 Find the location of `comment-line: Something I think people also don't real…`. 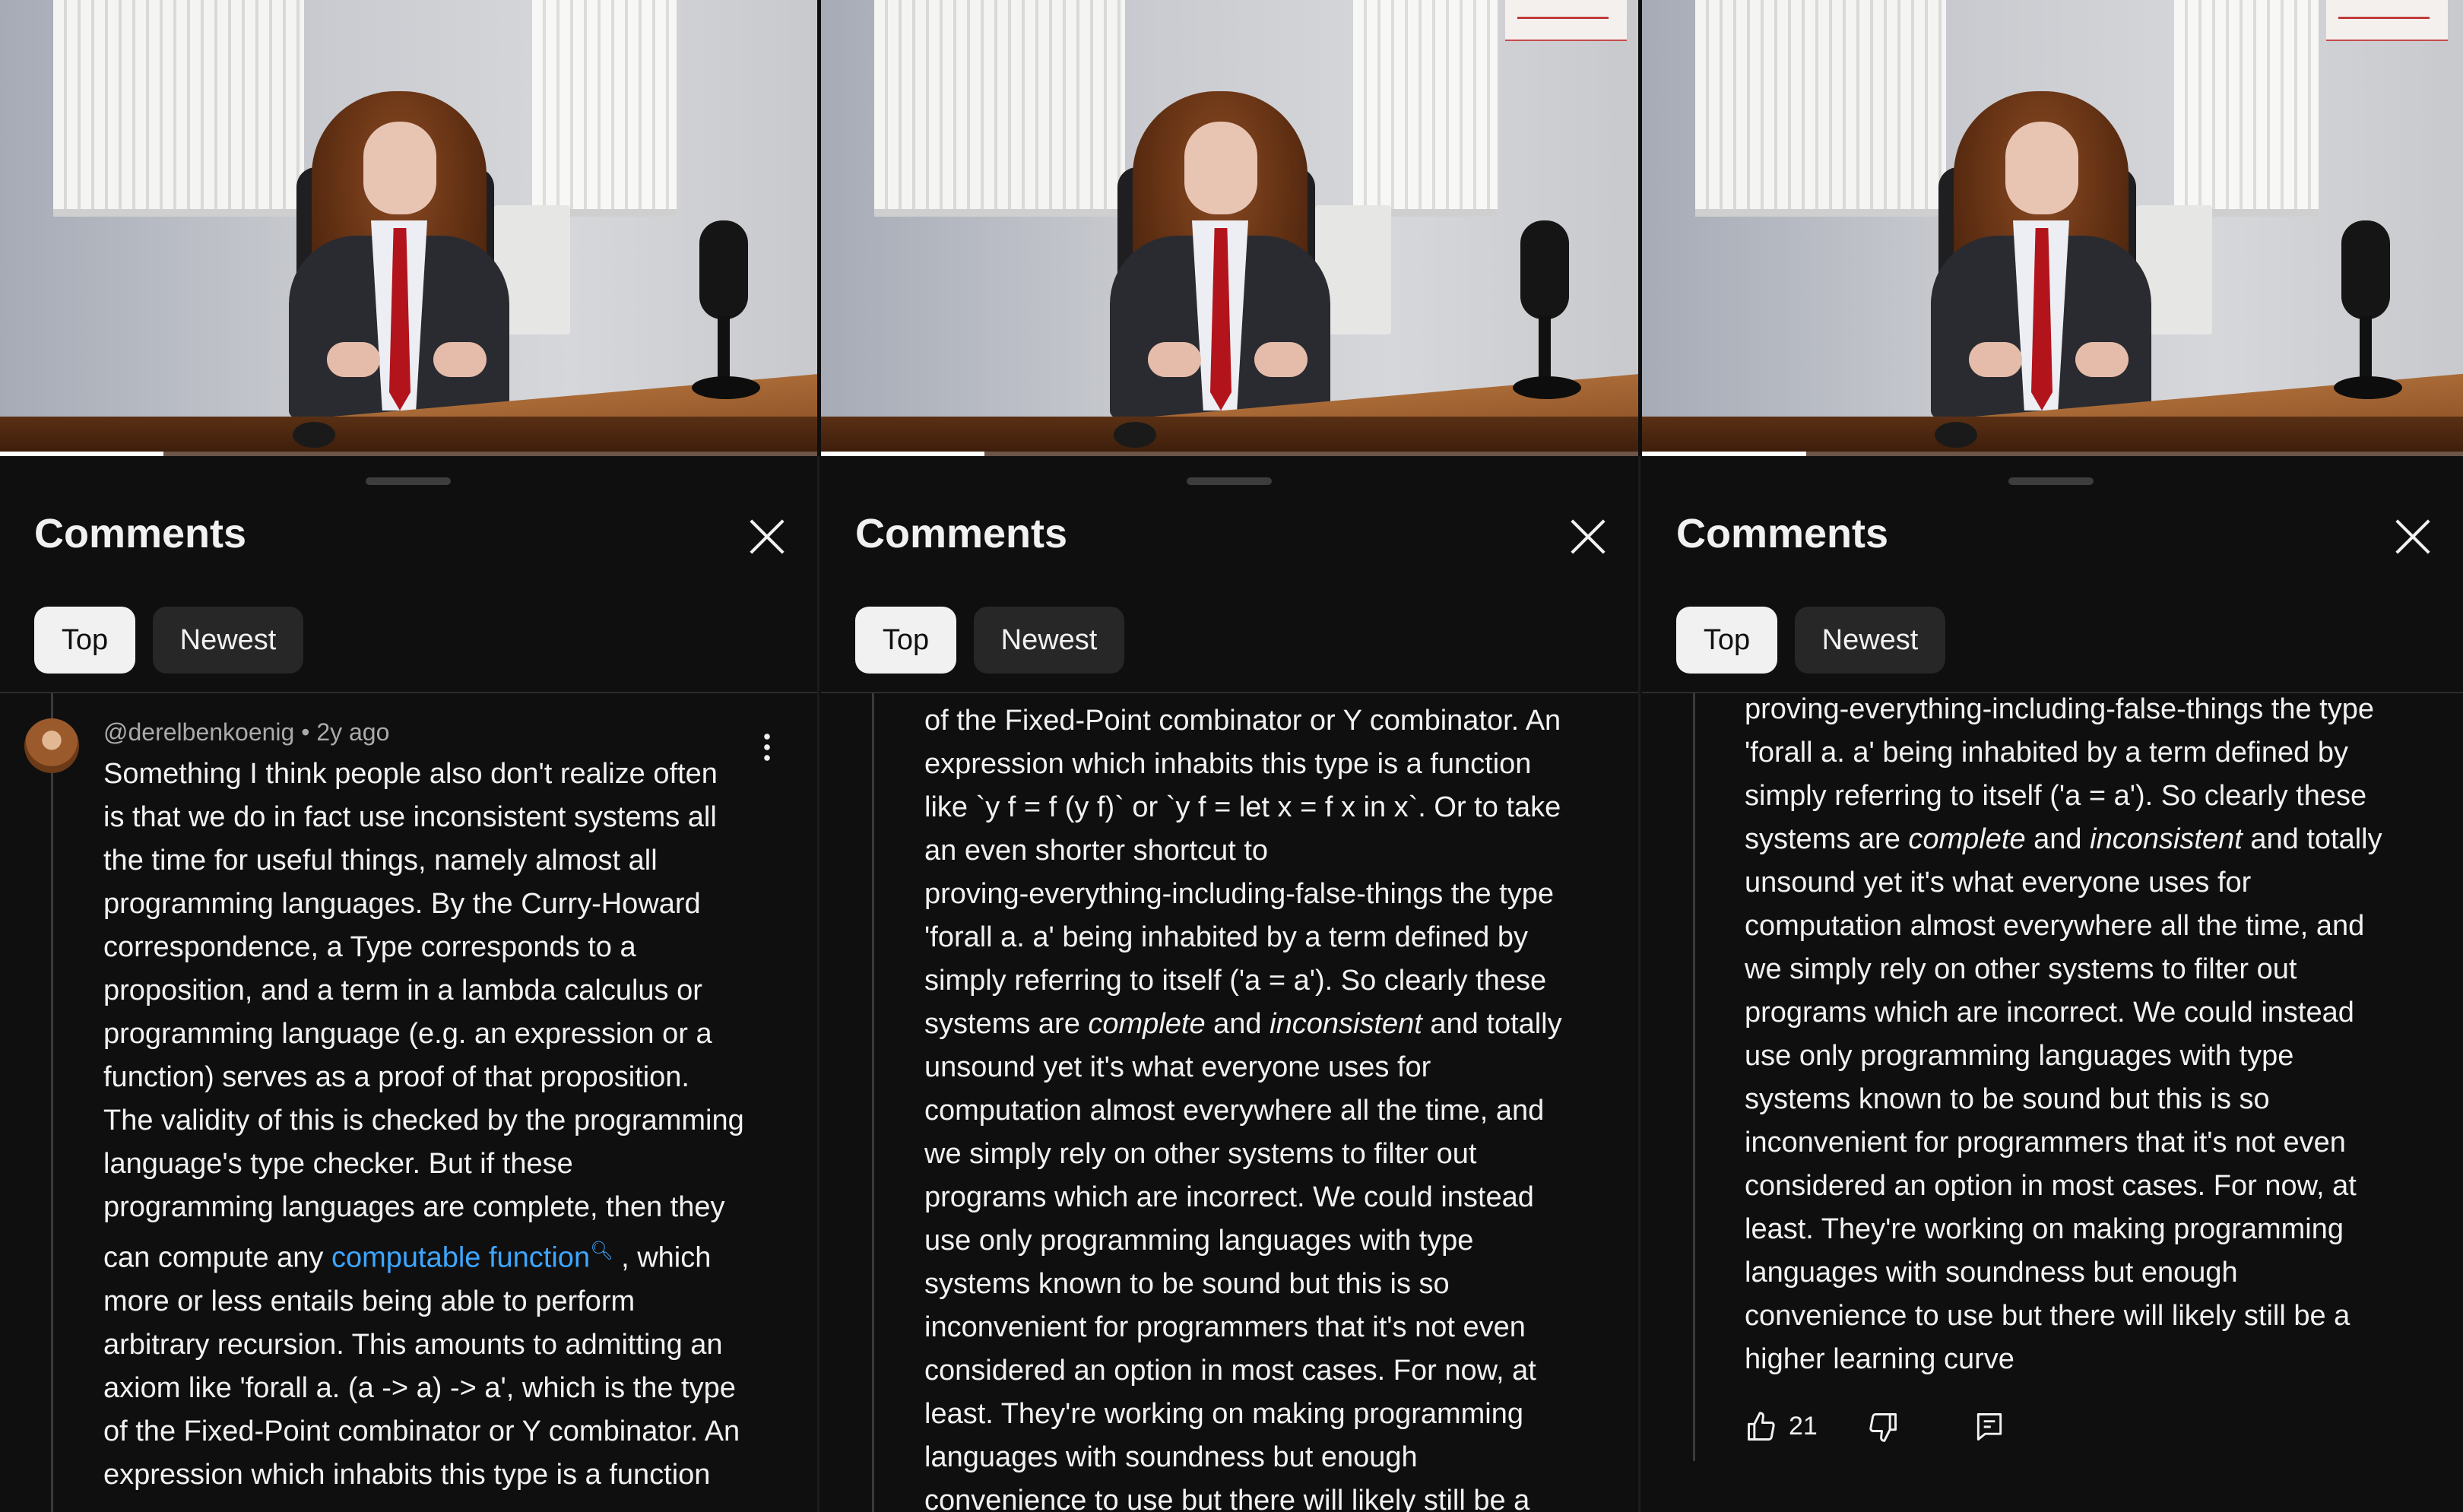

comment-line: Something I think people also don't real… is located at coordinates (410, 774).